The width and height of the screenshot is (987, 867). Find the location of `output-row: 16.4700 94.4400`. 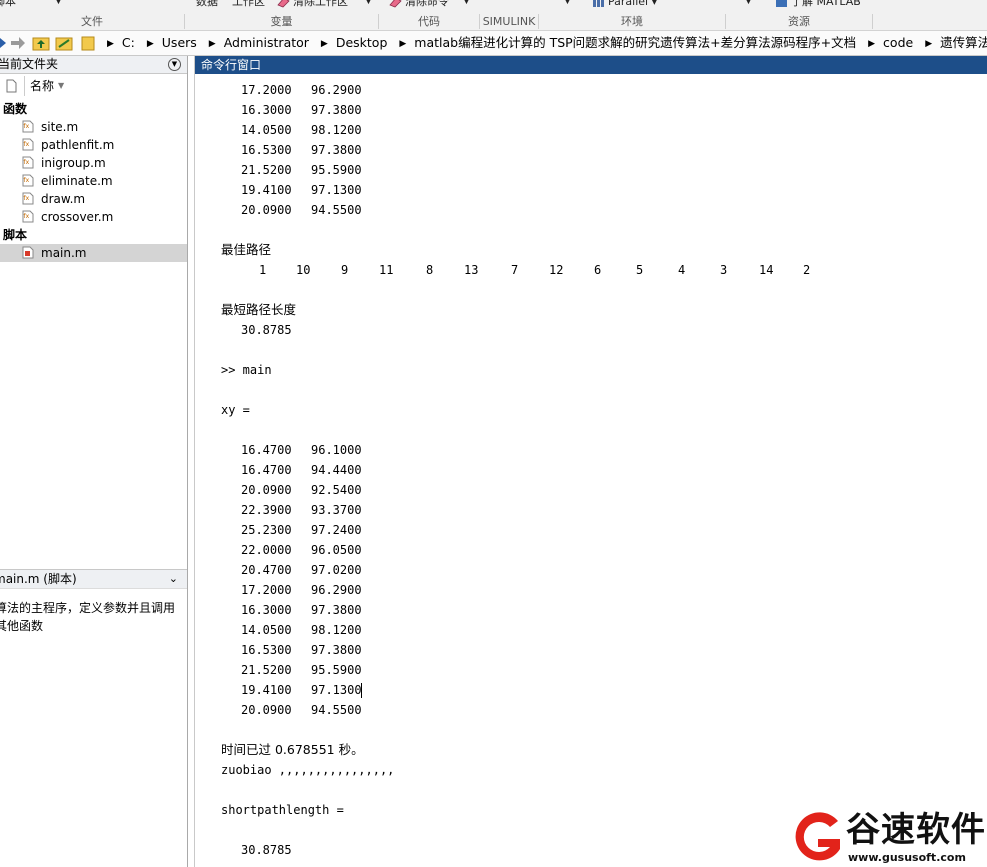

output-row: 16.4700 94.4400 is located at coordinates (307, 470).